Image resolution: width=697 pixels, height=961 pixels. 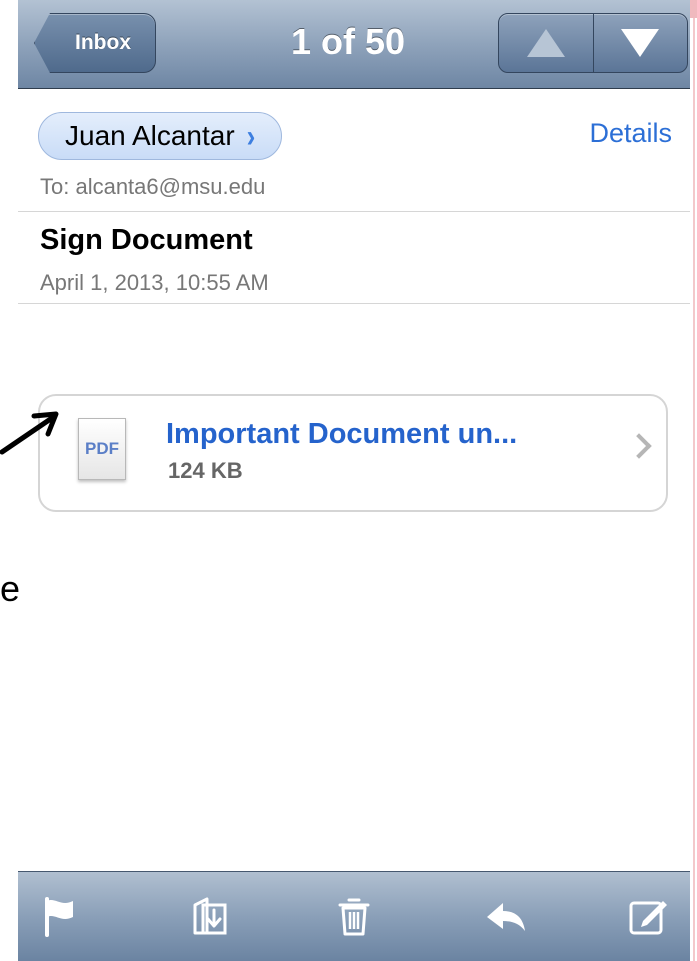 I want to click on bottom-toolbar, so click(x=354, y=916).